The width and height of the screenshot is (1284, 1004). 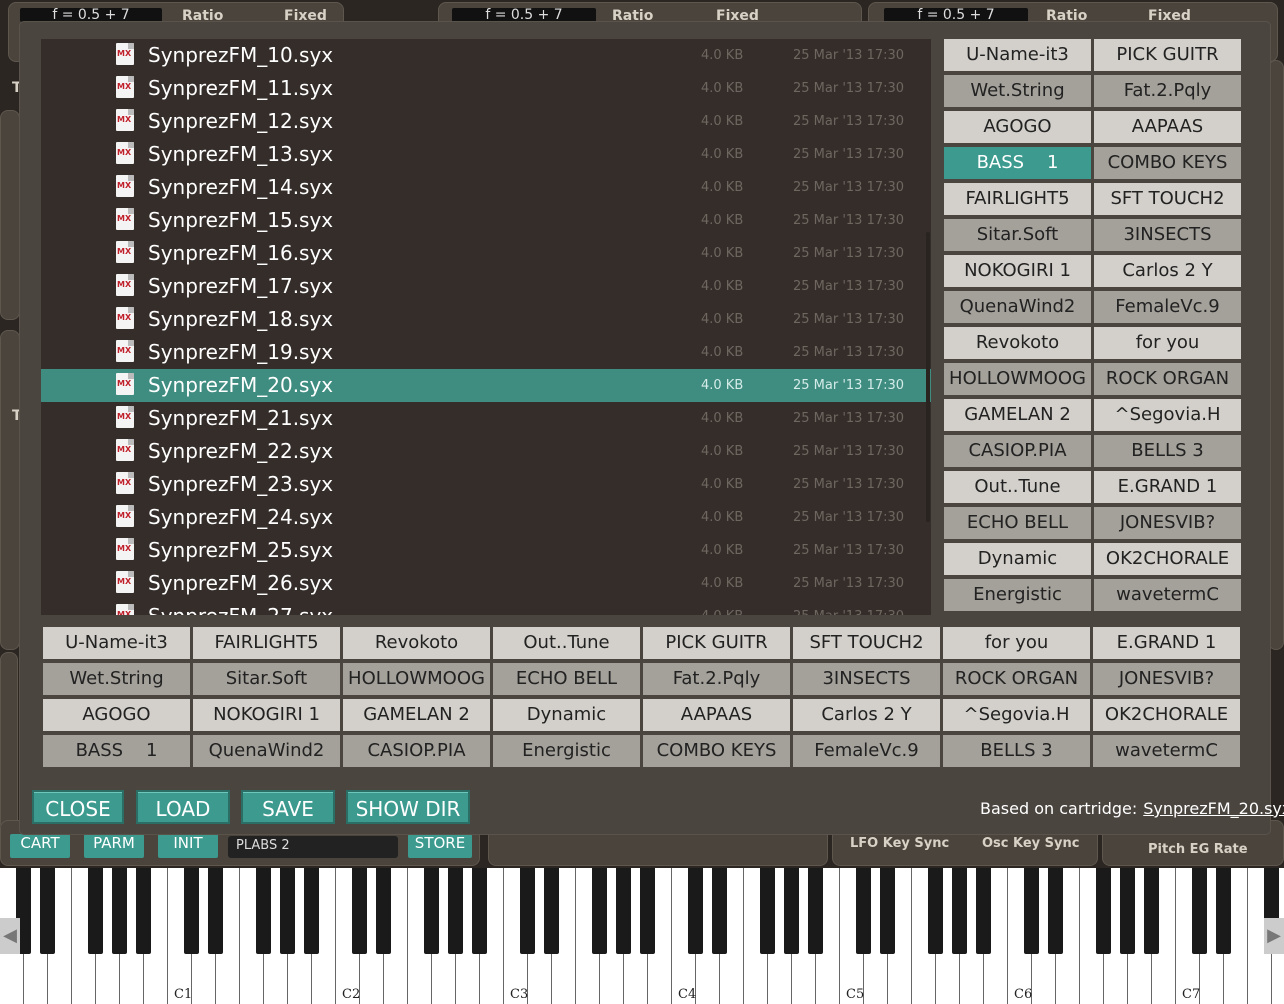 I want to click on piano-keyboard: C1 C2 C3 C4 C5 C6 C7 ◀ ▶, so click(x=642, y=936).